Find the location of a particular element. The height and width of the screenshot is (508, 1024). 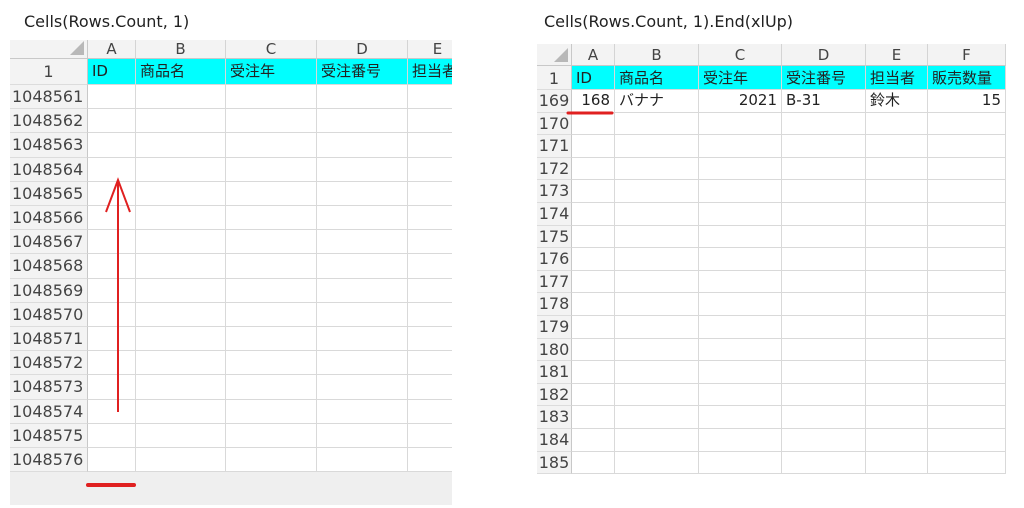

row-header: 179 is located at coordinates (554, 327).